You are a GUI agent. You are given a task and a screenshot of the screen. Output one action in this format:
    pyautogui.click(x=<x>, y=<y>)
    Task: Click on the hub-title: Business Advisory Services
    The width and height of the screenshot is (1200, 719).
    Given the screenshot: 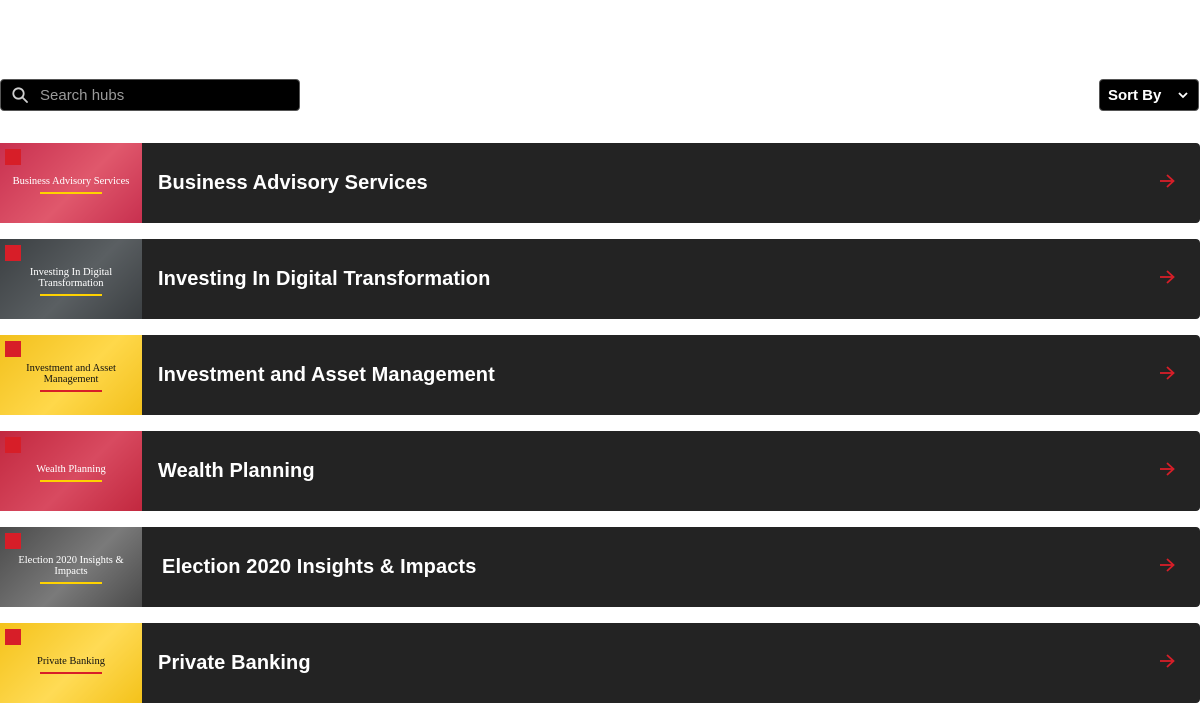 What is the action you would take?
    pyautogui.click(x=293, y=183)
    